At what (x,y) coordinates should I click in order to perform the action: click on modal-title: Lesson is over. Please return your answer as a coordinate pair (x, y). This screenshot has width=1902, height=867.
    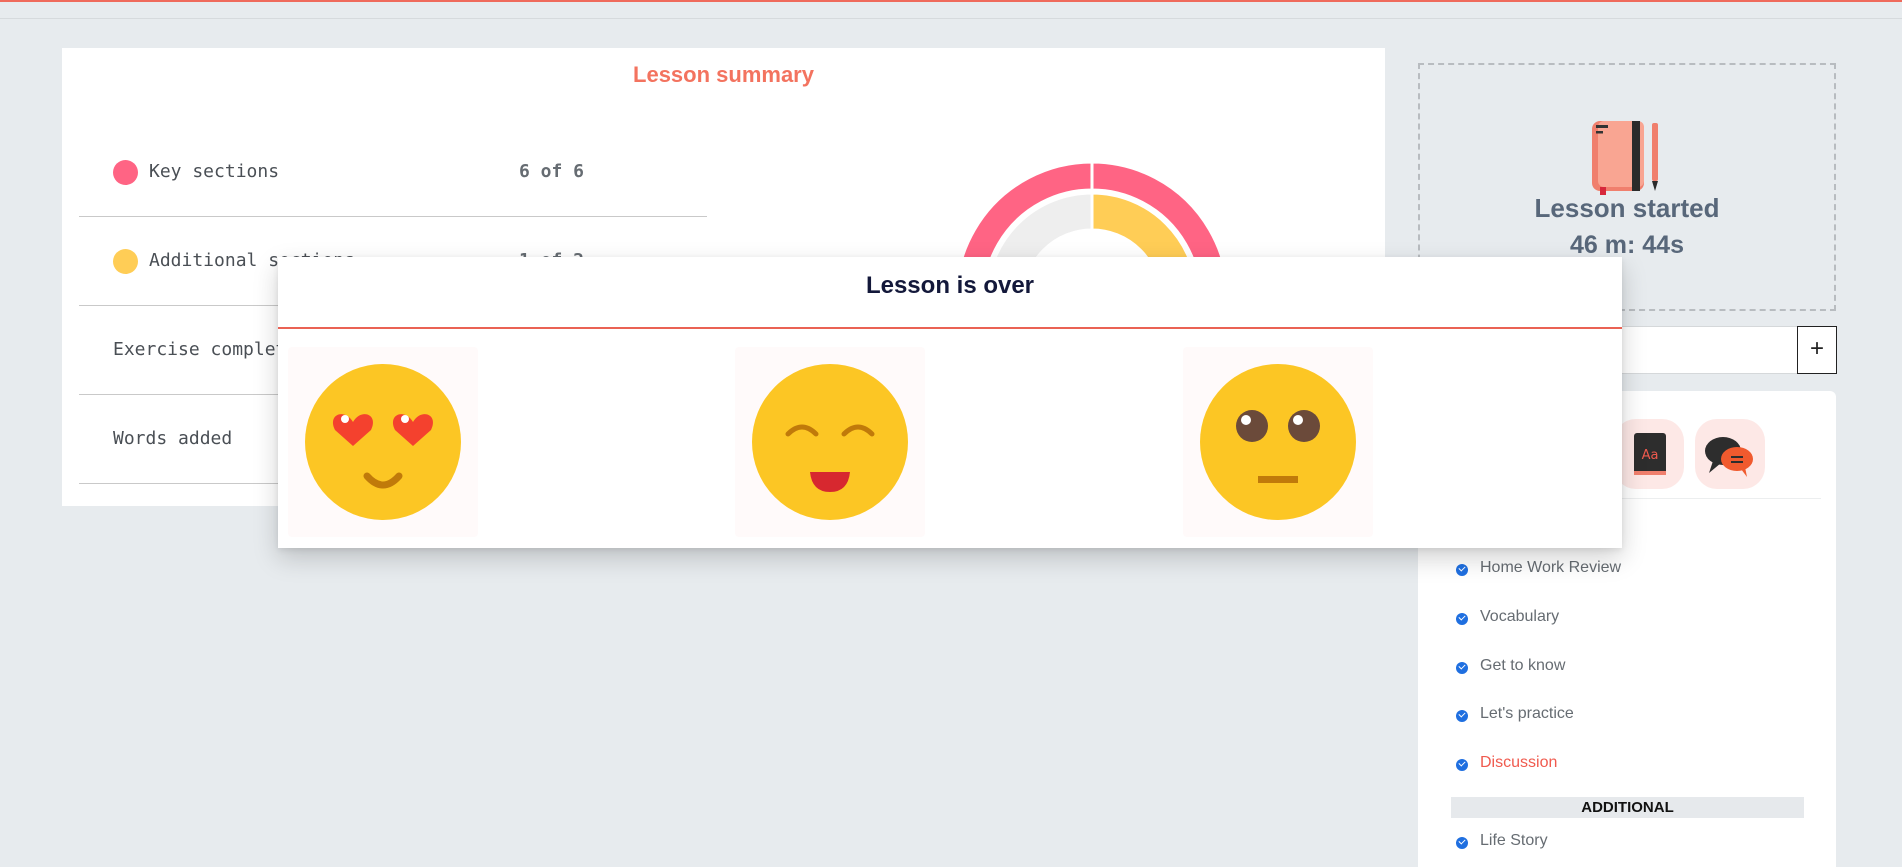
    Looking at the image, I should click on (950, 285).